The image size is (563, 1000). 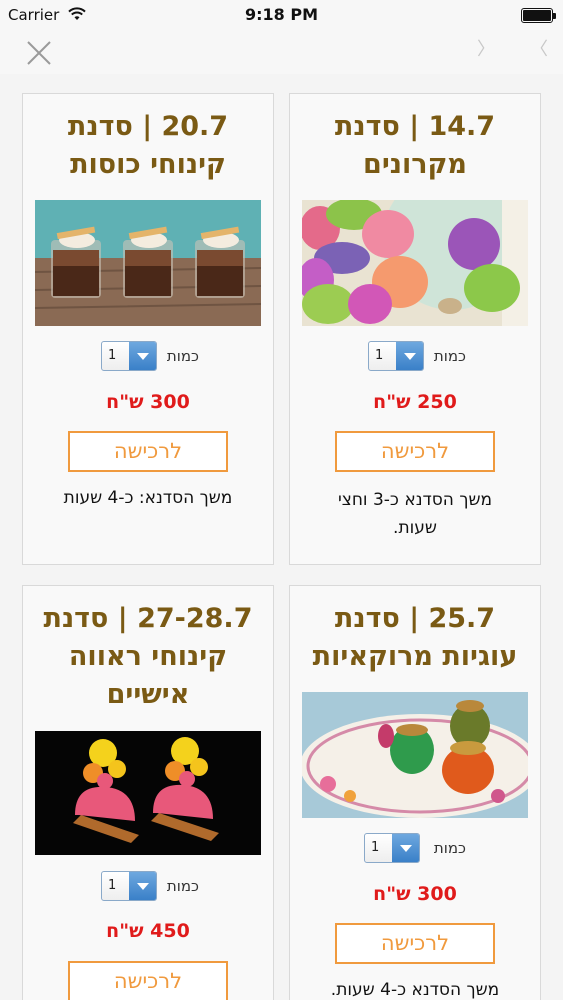 What do you see at coordinates (281, 52) in the screenshot?
I see `nav-bar: 〉 〈` at bounding box center [281, 52].